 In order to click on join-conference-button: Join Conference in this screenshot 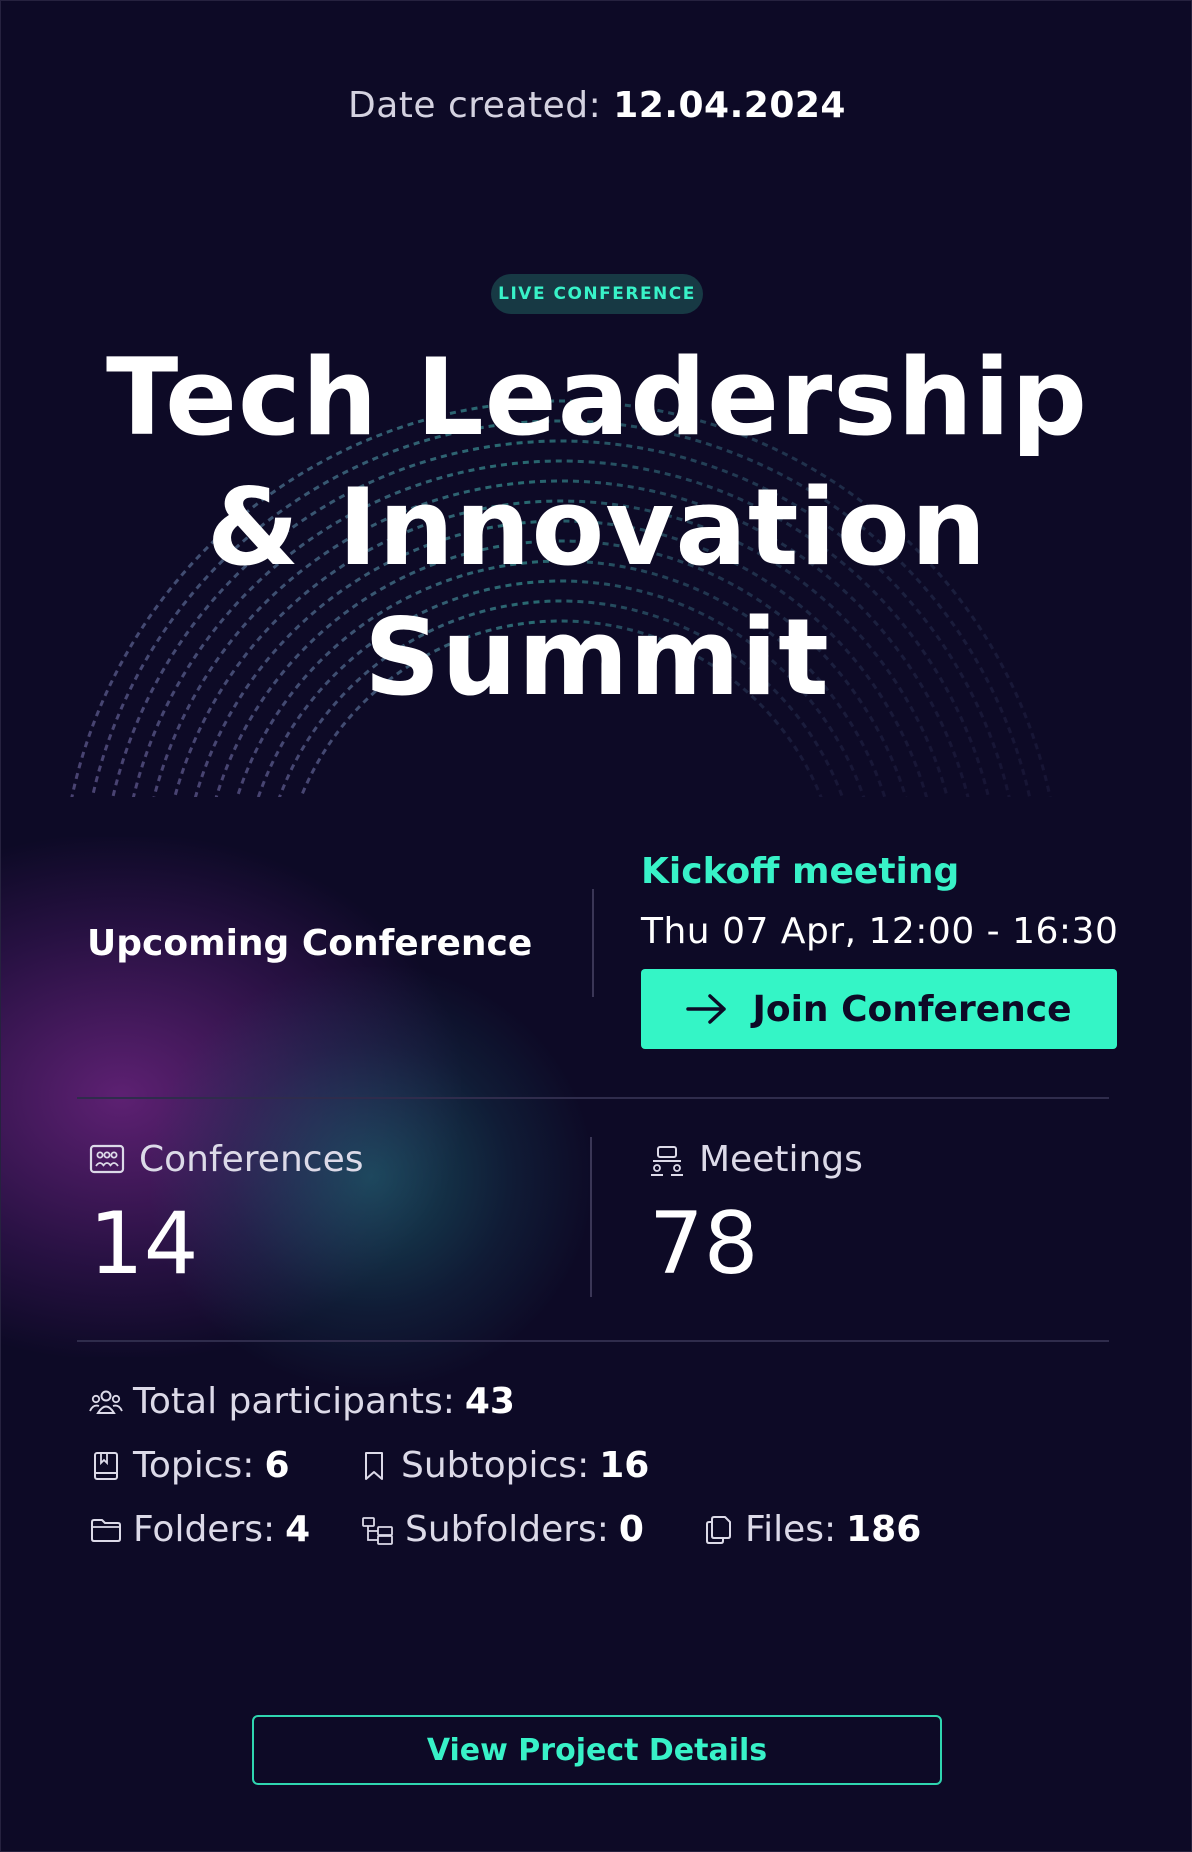, I will do `click(879, 1009)`.